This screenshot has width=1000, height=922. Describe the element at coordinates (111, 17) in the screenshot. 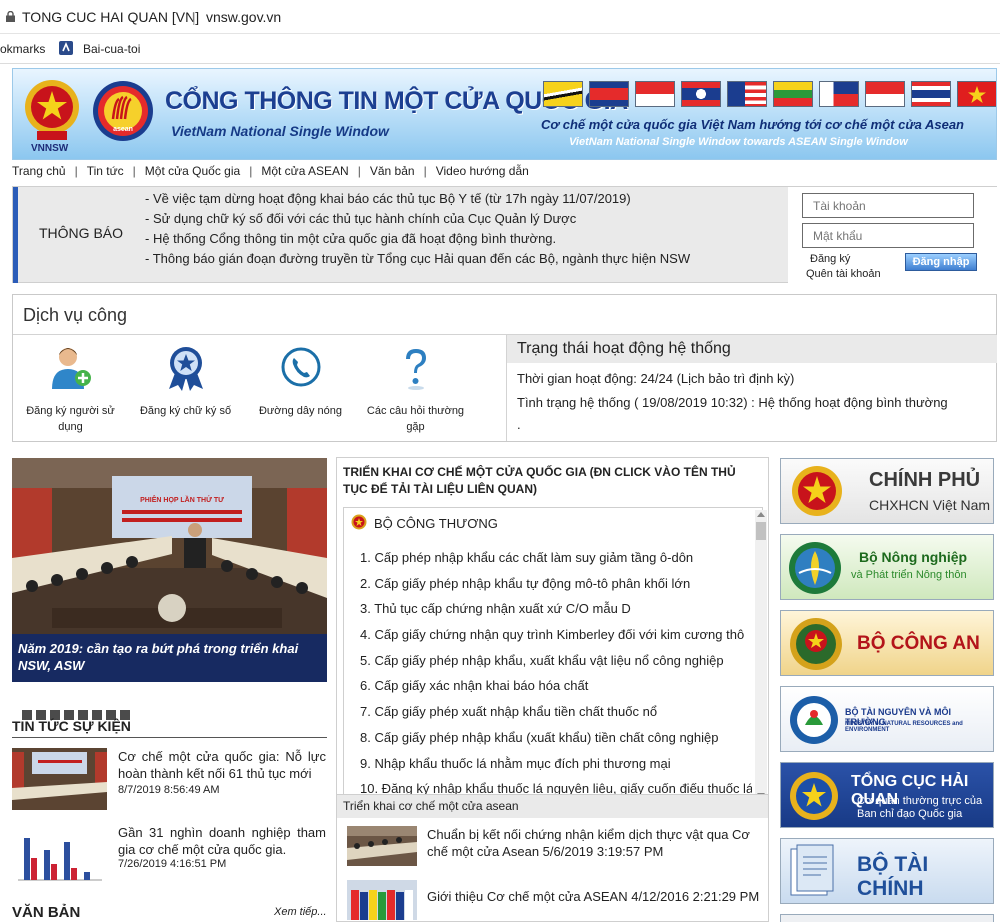

I see `tab-title: TONG CUC HAI QUAN [VN]` at that location.